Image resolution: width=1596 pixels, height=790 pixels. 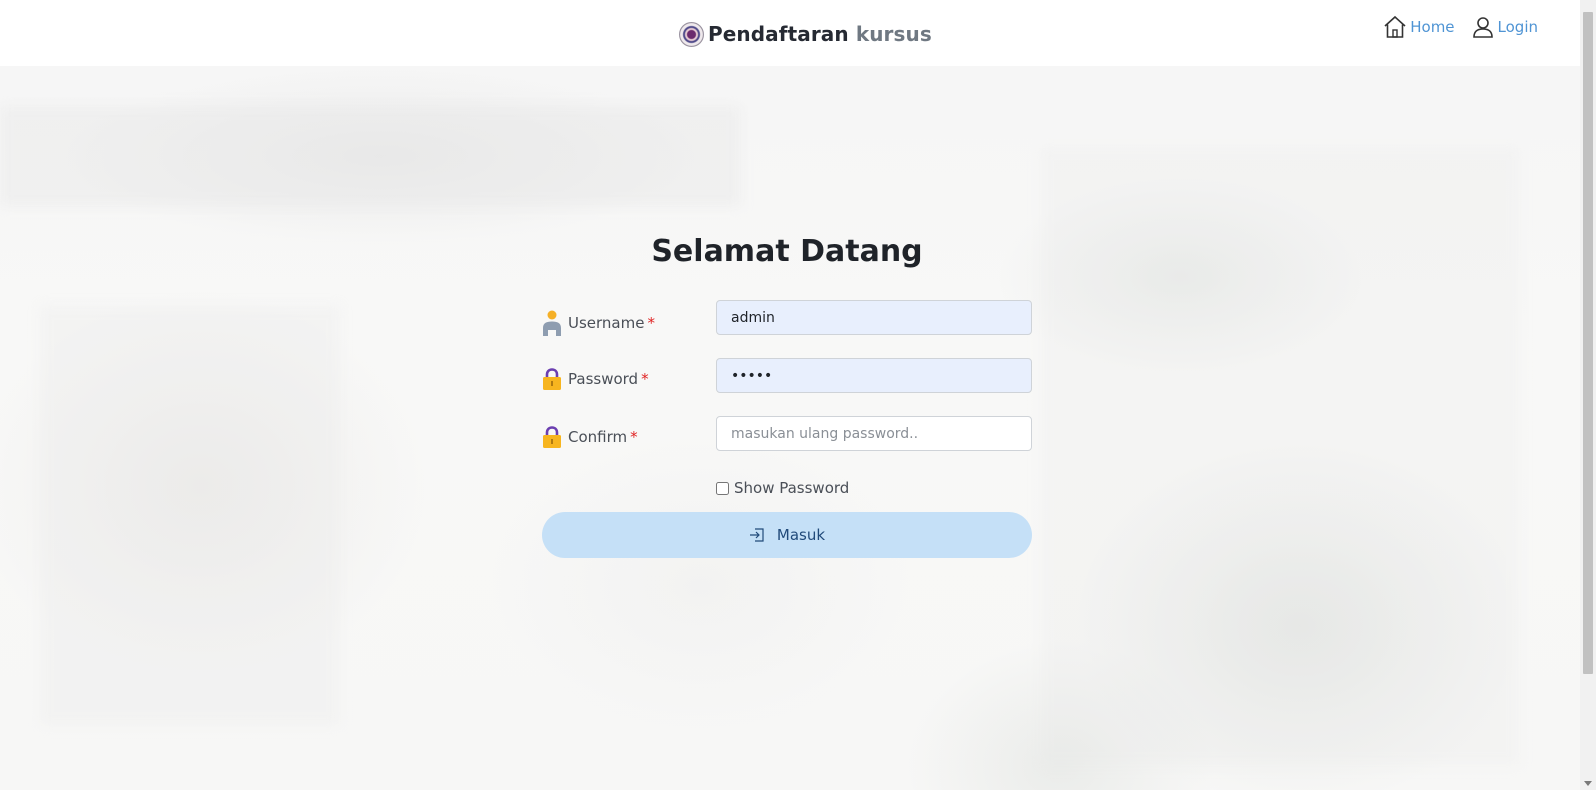 I want to click on show-password-toggle: Show Password, so click(x=787, y=488).